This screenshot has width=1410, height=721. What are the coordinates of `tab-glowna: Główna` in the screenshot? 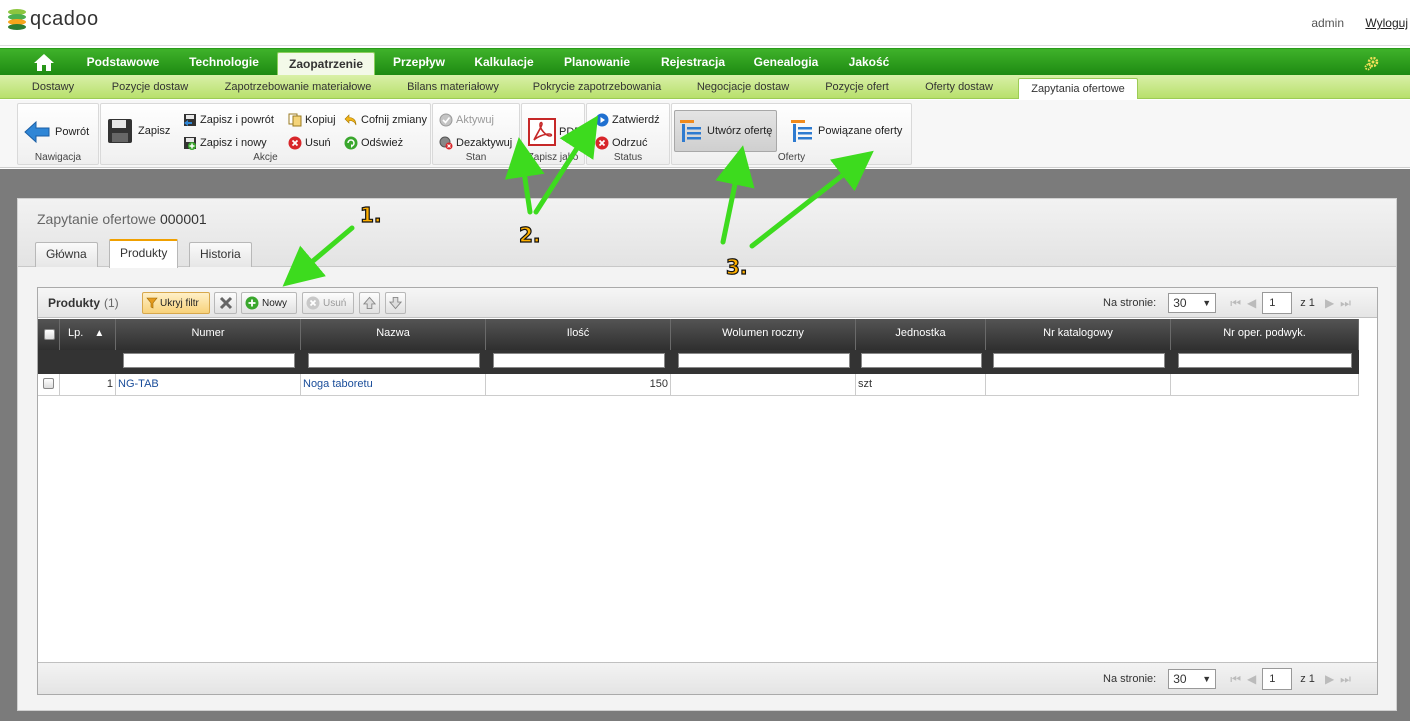 It's located at (66, 254).